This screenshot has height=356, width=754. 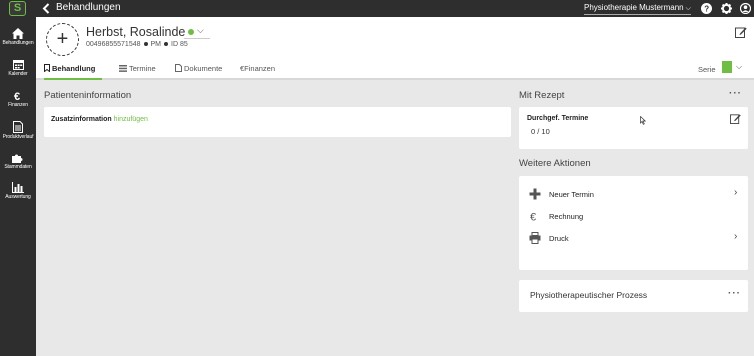 What do you see at coordinates (735, 93) in the screenshot?
I see `rezept-more-button: ···` at bounding box center [735, 93].